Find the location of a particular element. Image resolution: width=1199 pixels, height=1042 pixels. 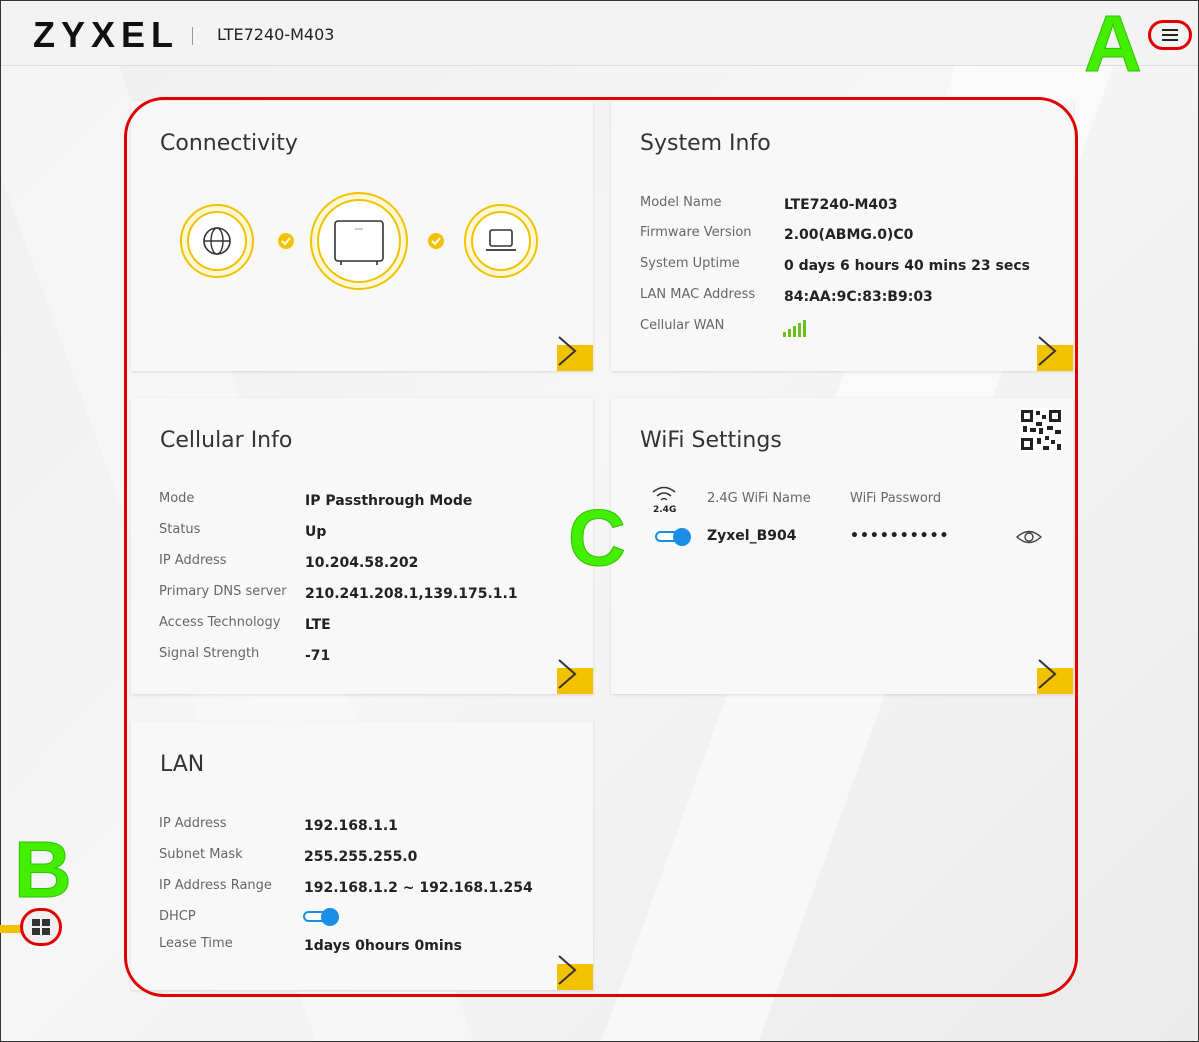

card-title: System Info is located at coordinates (705, 143).